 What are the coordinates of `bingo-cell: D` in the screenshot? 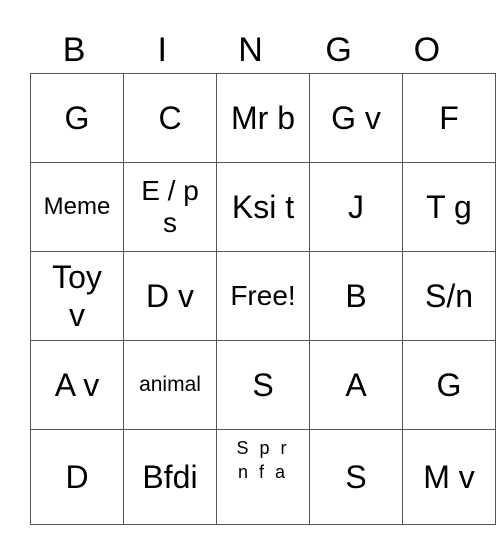 It's located at (77, 477).